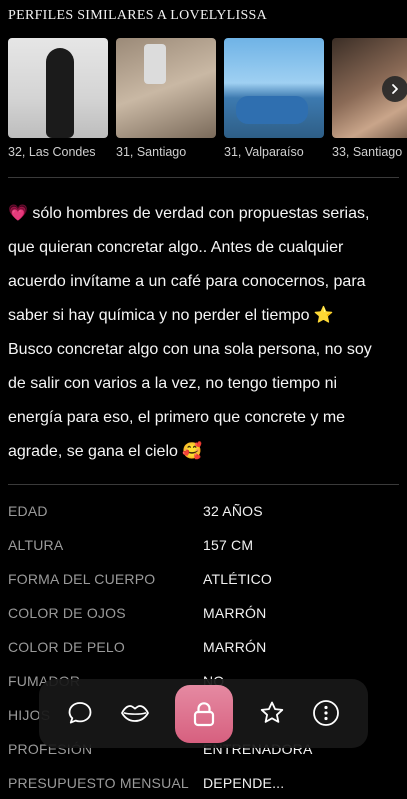 This screenshot has height=799, width=407. What do you see at coordinates (28, 511) in the screenshot?
I see `detail-label: EDAD` at bounding box center [28, 511].